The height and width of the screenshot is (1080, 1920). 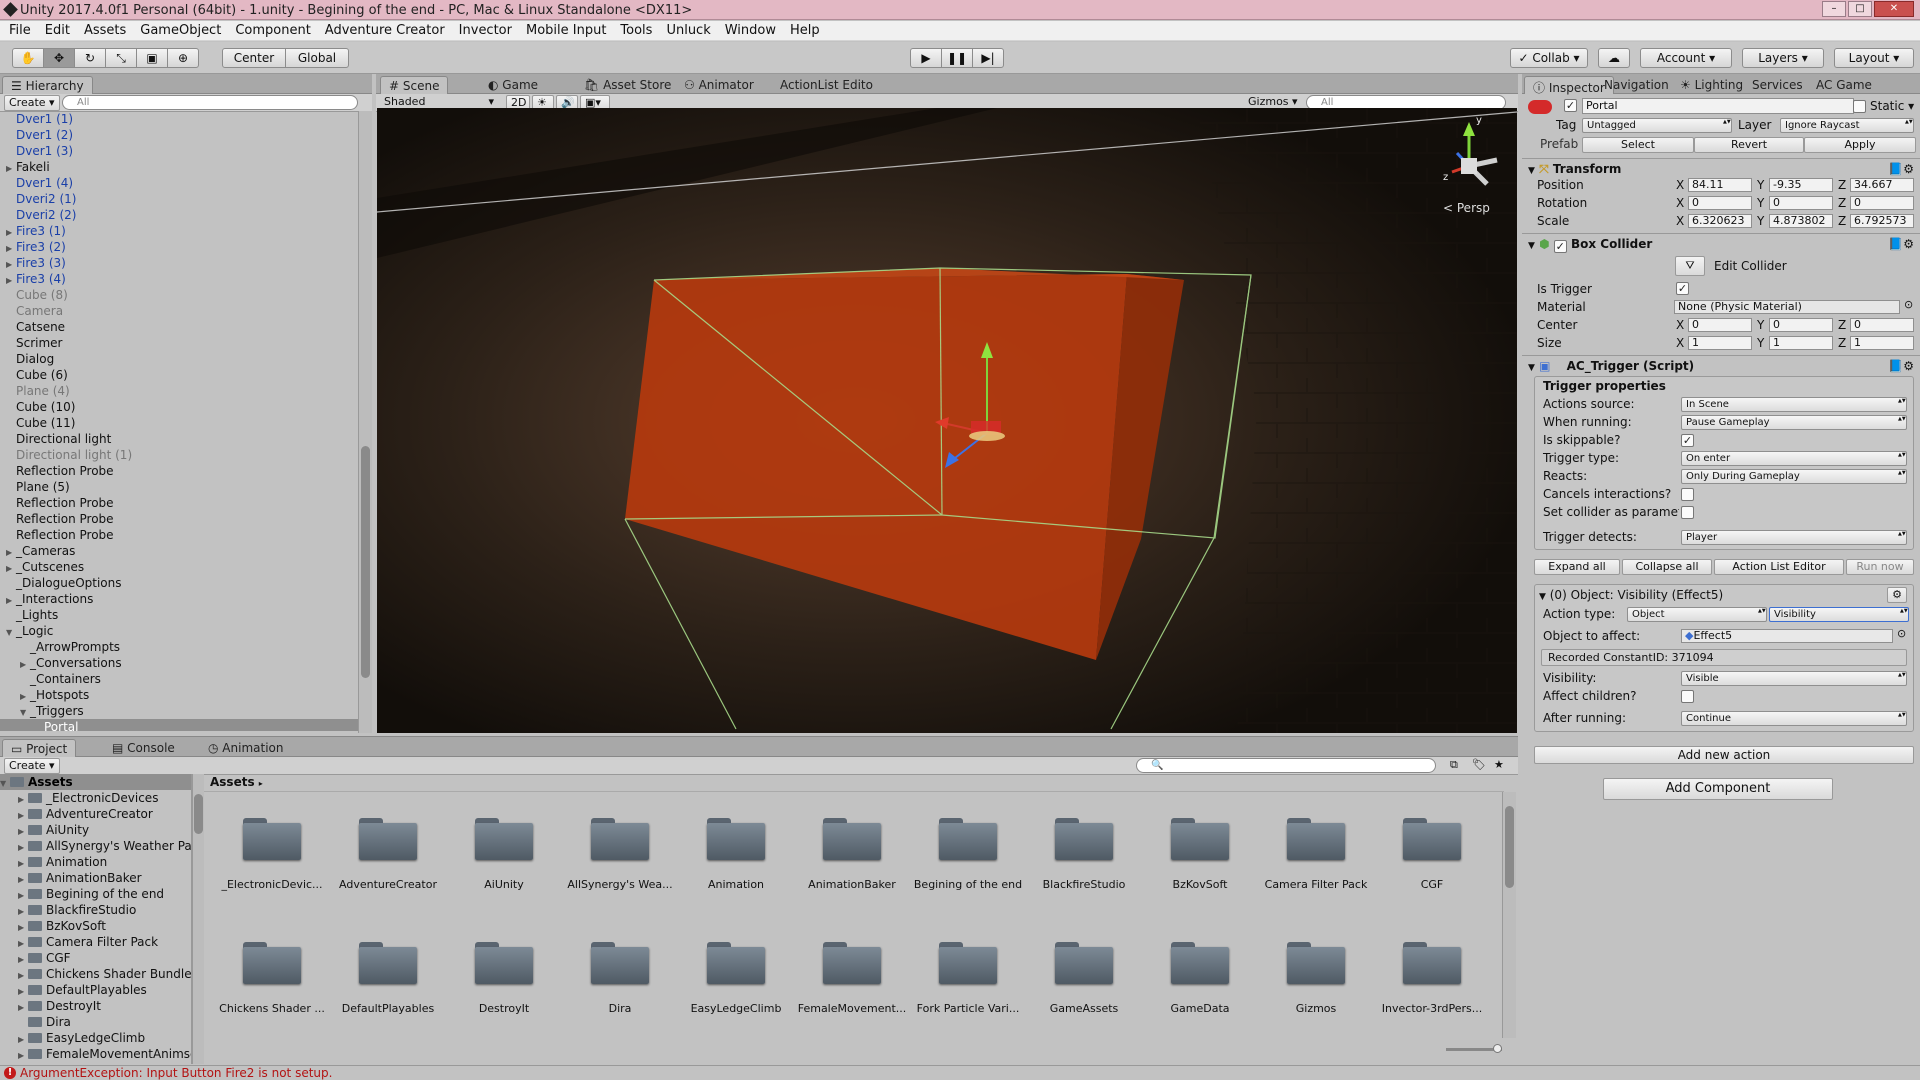 What do you see at coordinates (852, 858) in the screenshot?
I see `asset-folder-item: AnimationBaker` at bounding box center [852, 858].